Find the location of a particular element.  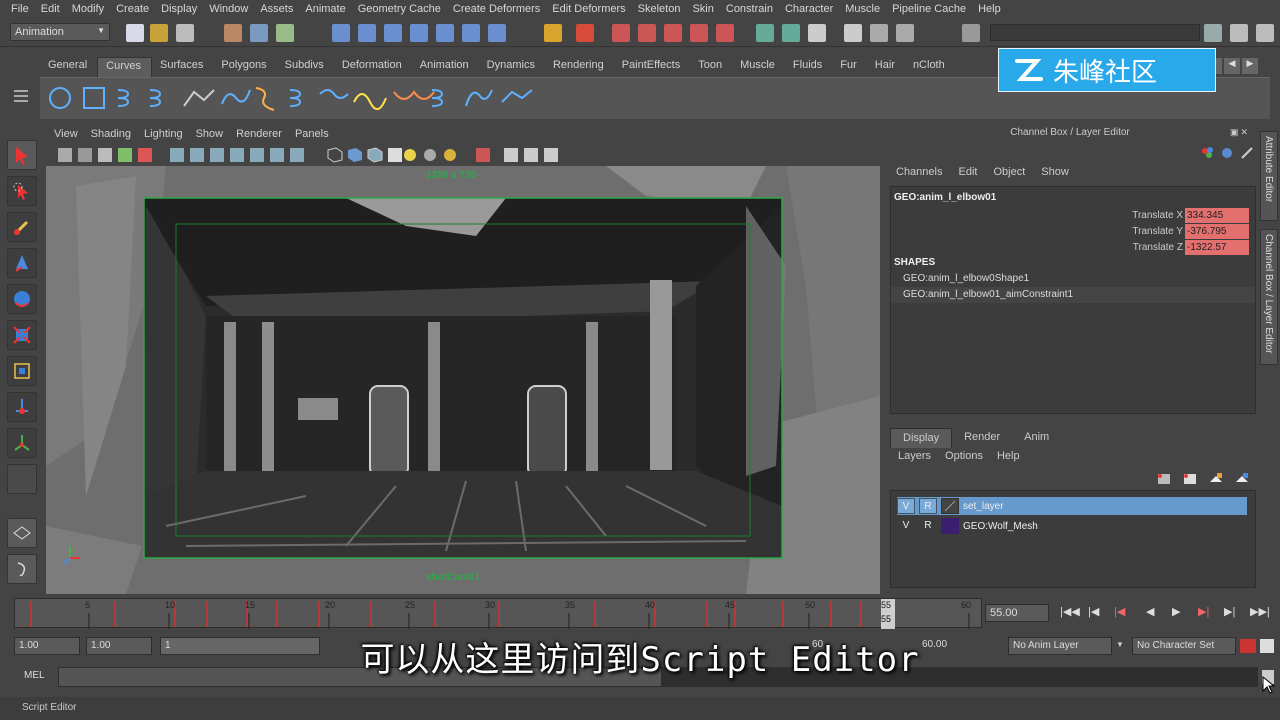

tab-attribute-editor: Attribute Editor is located at coordinates (1269, 176).